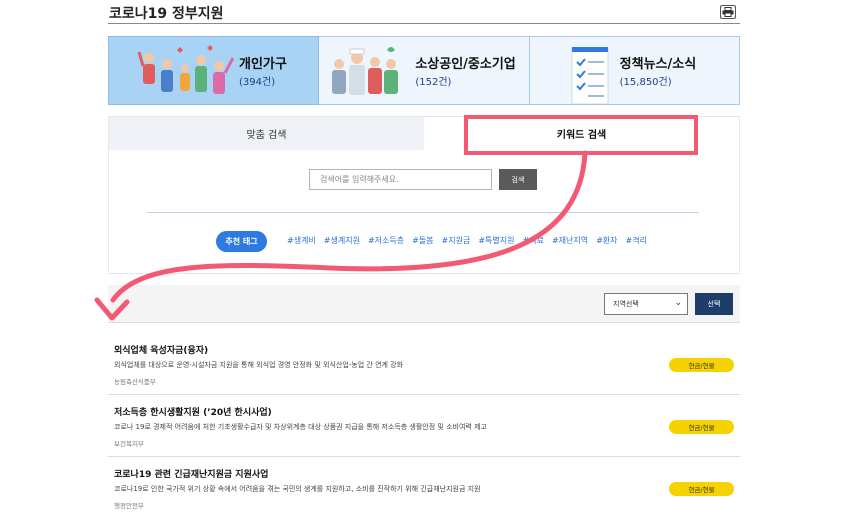 This screenshot has width=843, height=518. What do you see at coordinates (533, 240) in the screenshot?
I see `tag-link: #의료` at bounding box center [533, 240].